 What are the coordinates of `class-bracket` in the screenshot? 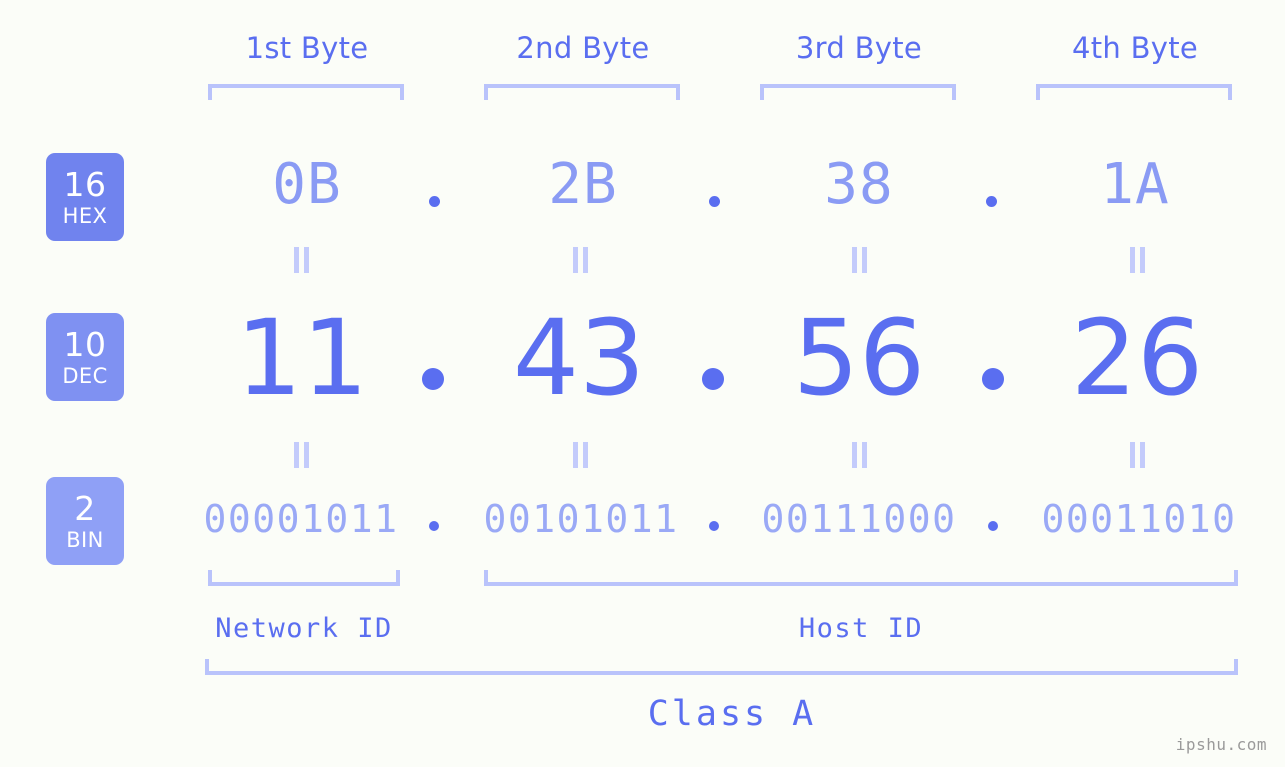 It's located at (721, 667).